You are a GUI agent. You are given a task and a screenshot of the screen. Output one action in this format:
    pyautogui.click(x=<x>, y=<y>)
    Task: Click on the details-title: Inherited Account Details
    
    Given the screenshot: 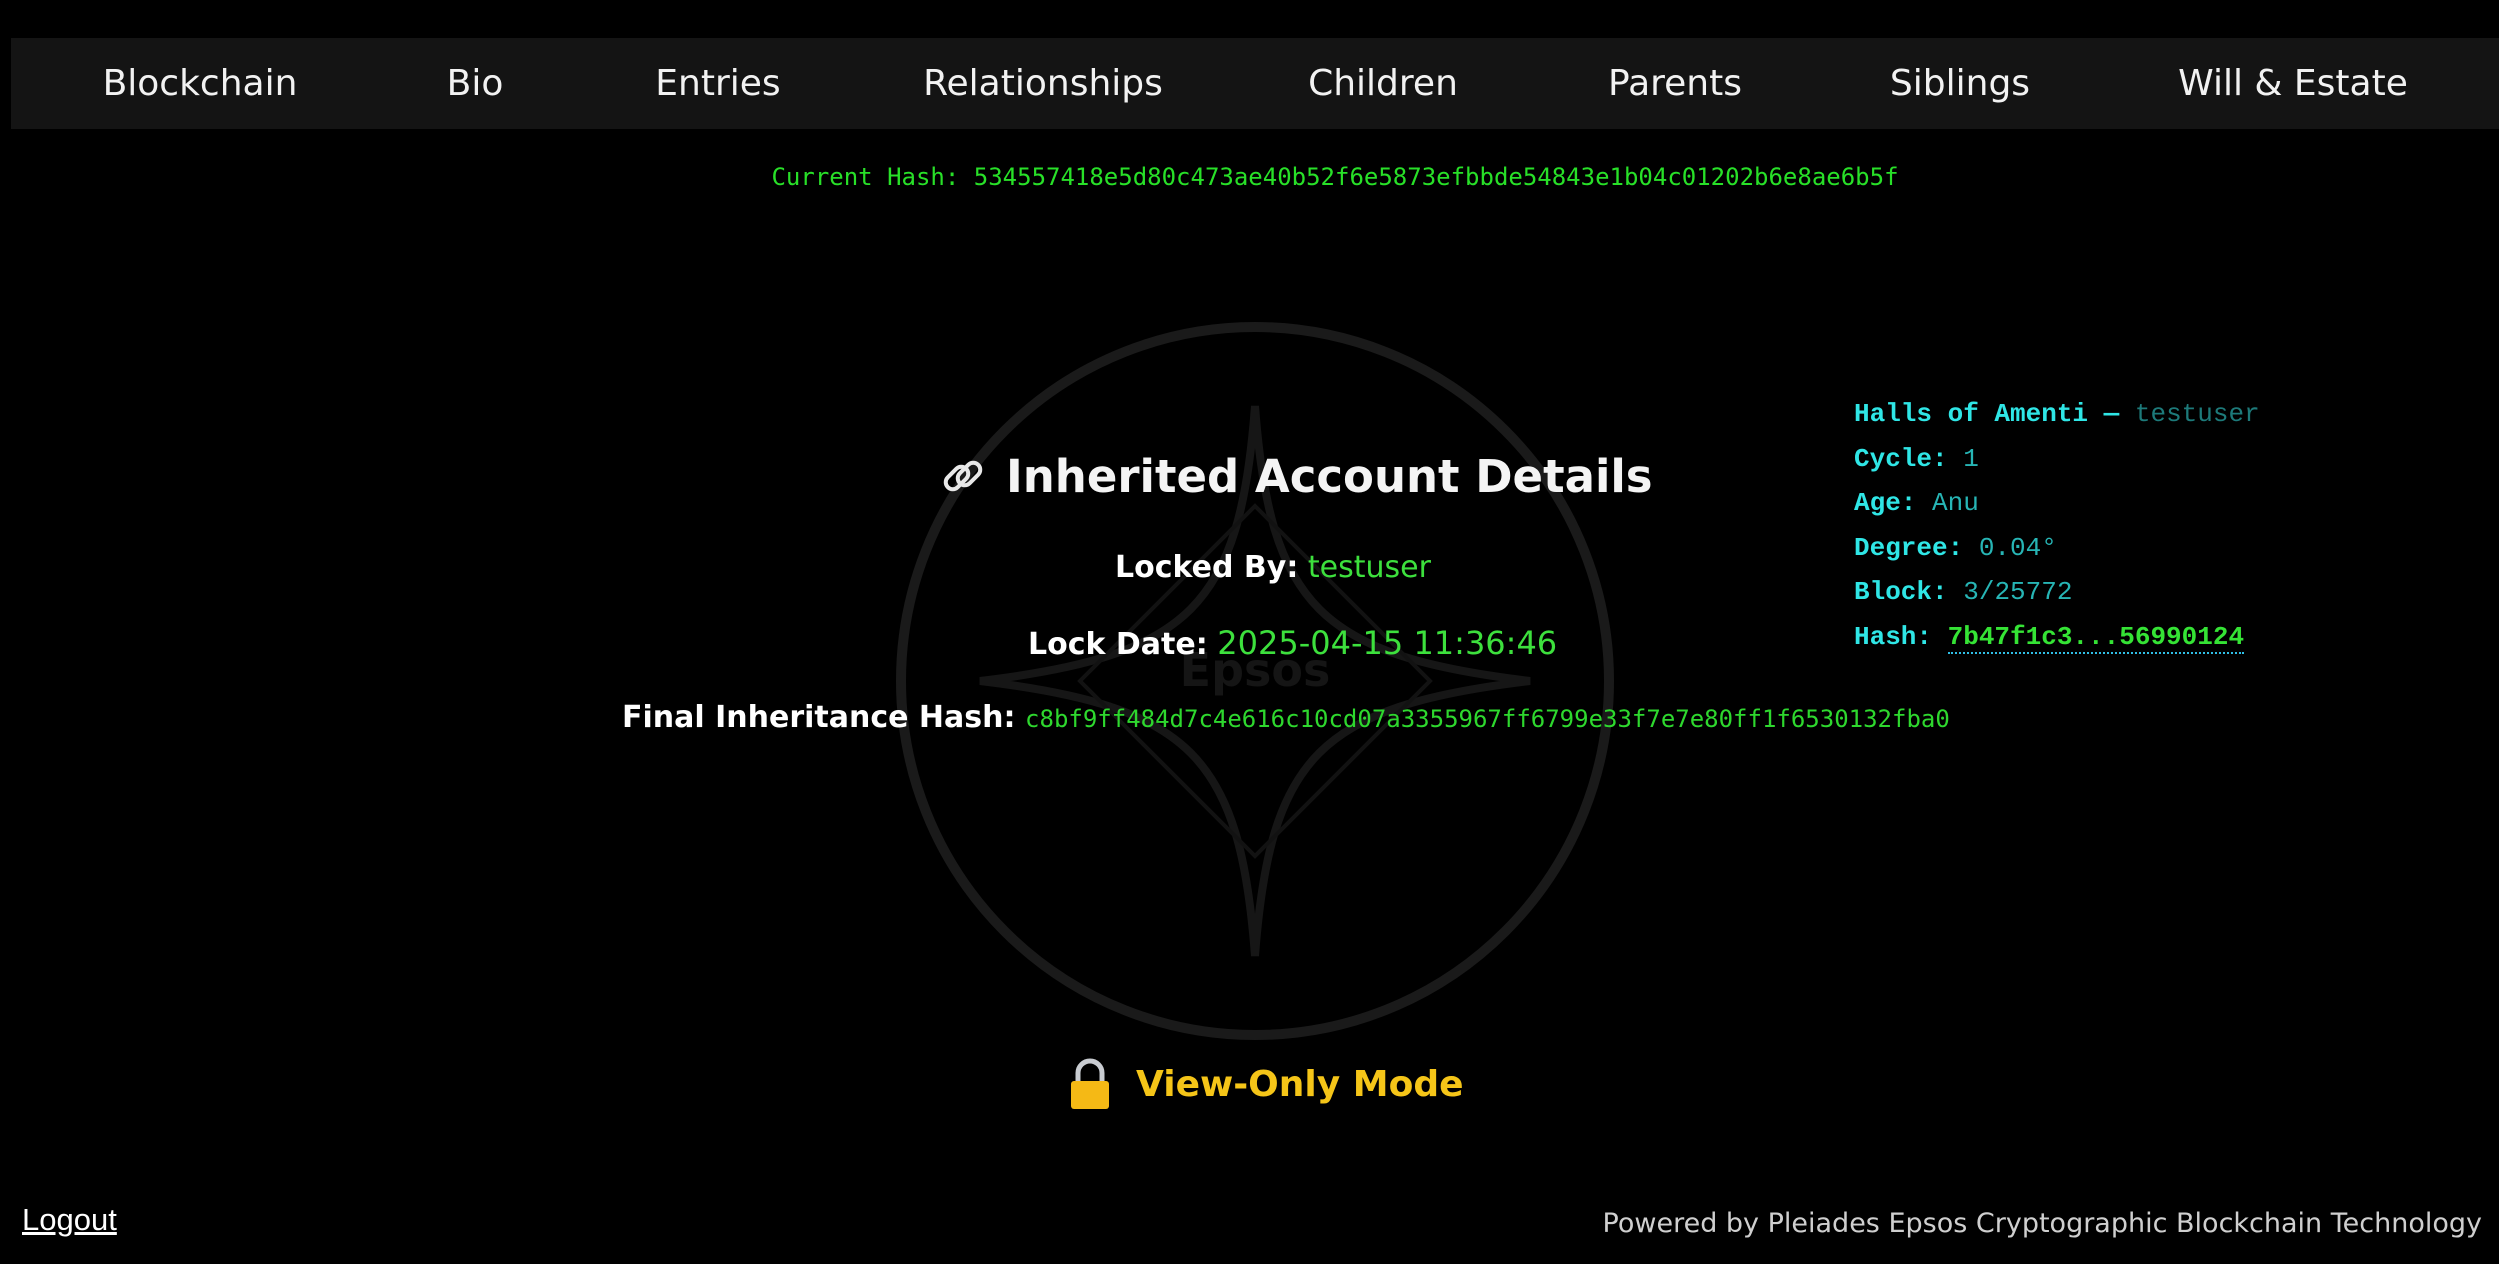 What is the action you would take?
    pyautogui.click(x=1329, y=476)
    